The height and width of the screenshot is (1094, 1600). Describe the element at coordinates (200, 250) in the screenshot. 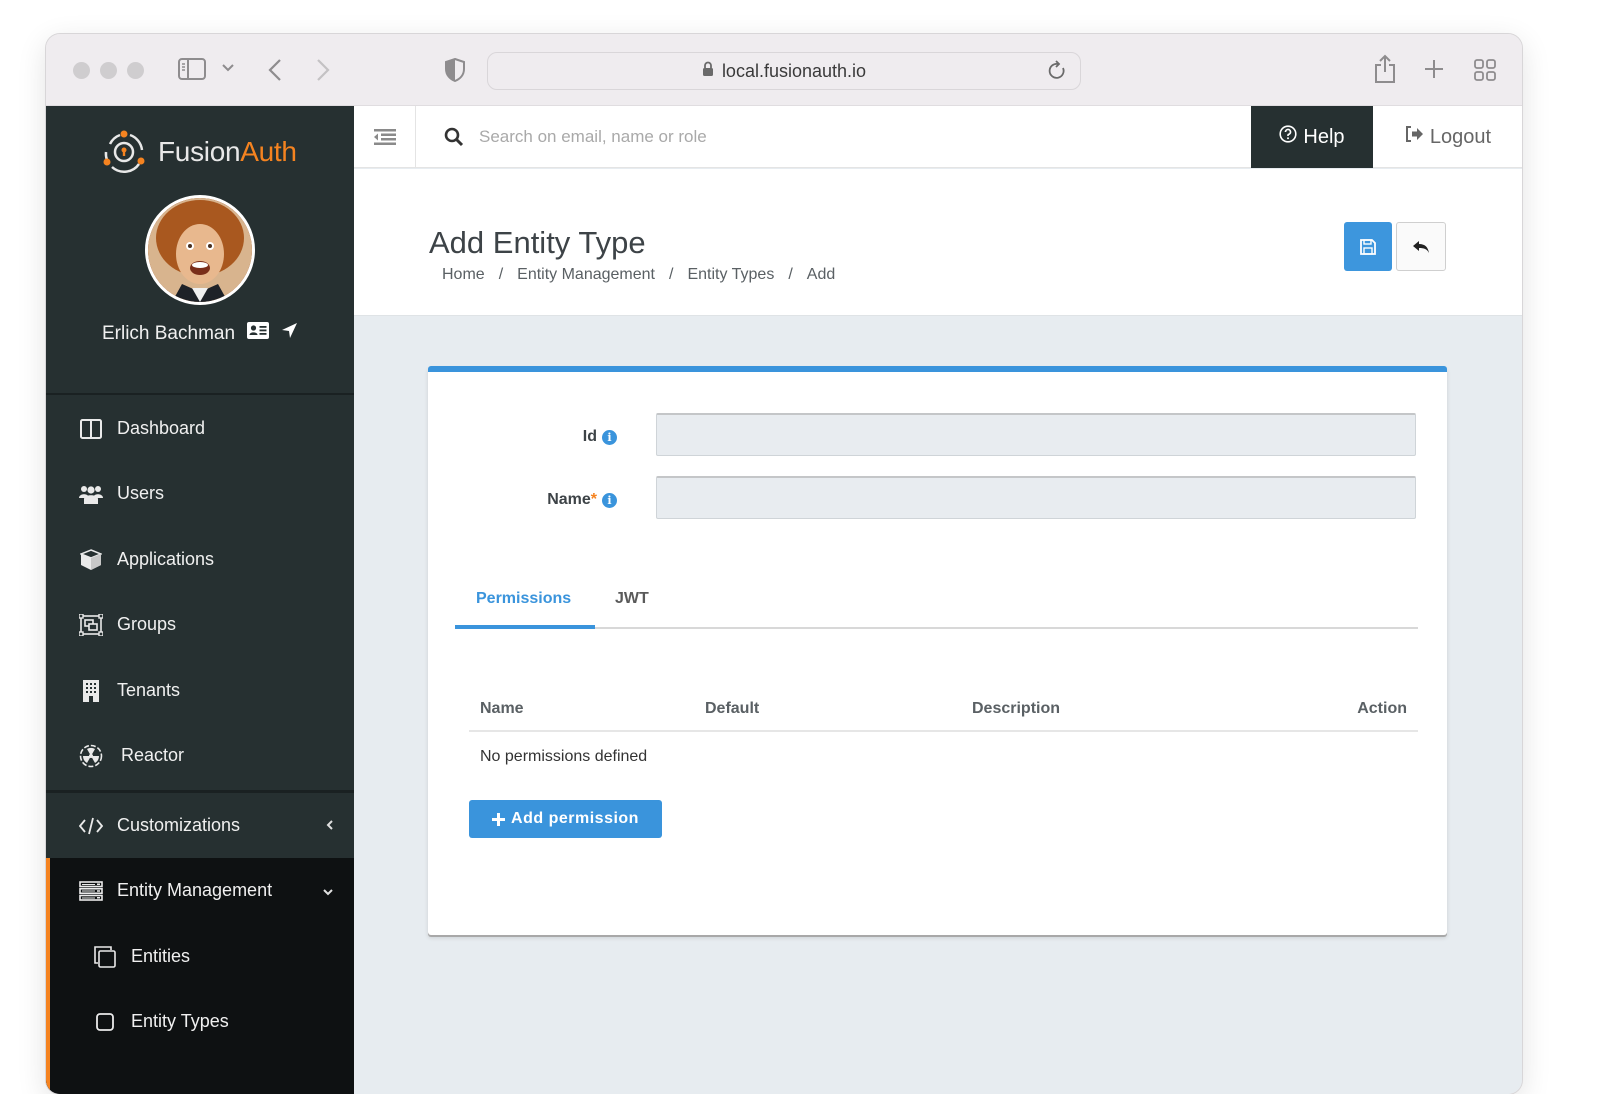

I see `avatar` at that location.